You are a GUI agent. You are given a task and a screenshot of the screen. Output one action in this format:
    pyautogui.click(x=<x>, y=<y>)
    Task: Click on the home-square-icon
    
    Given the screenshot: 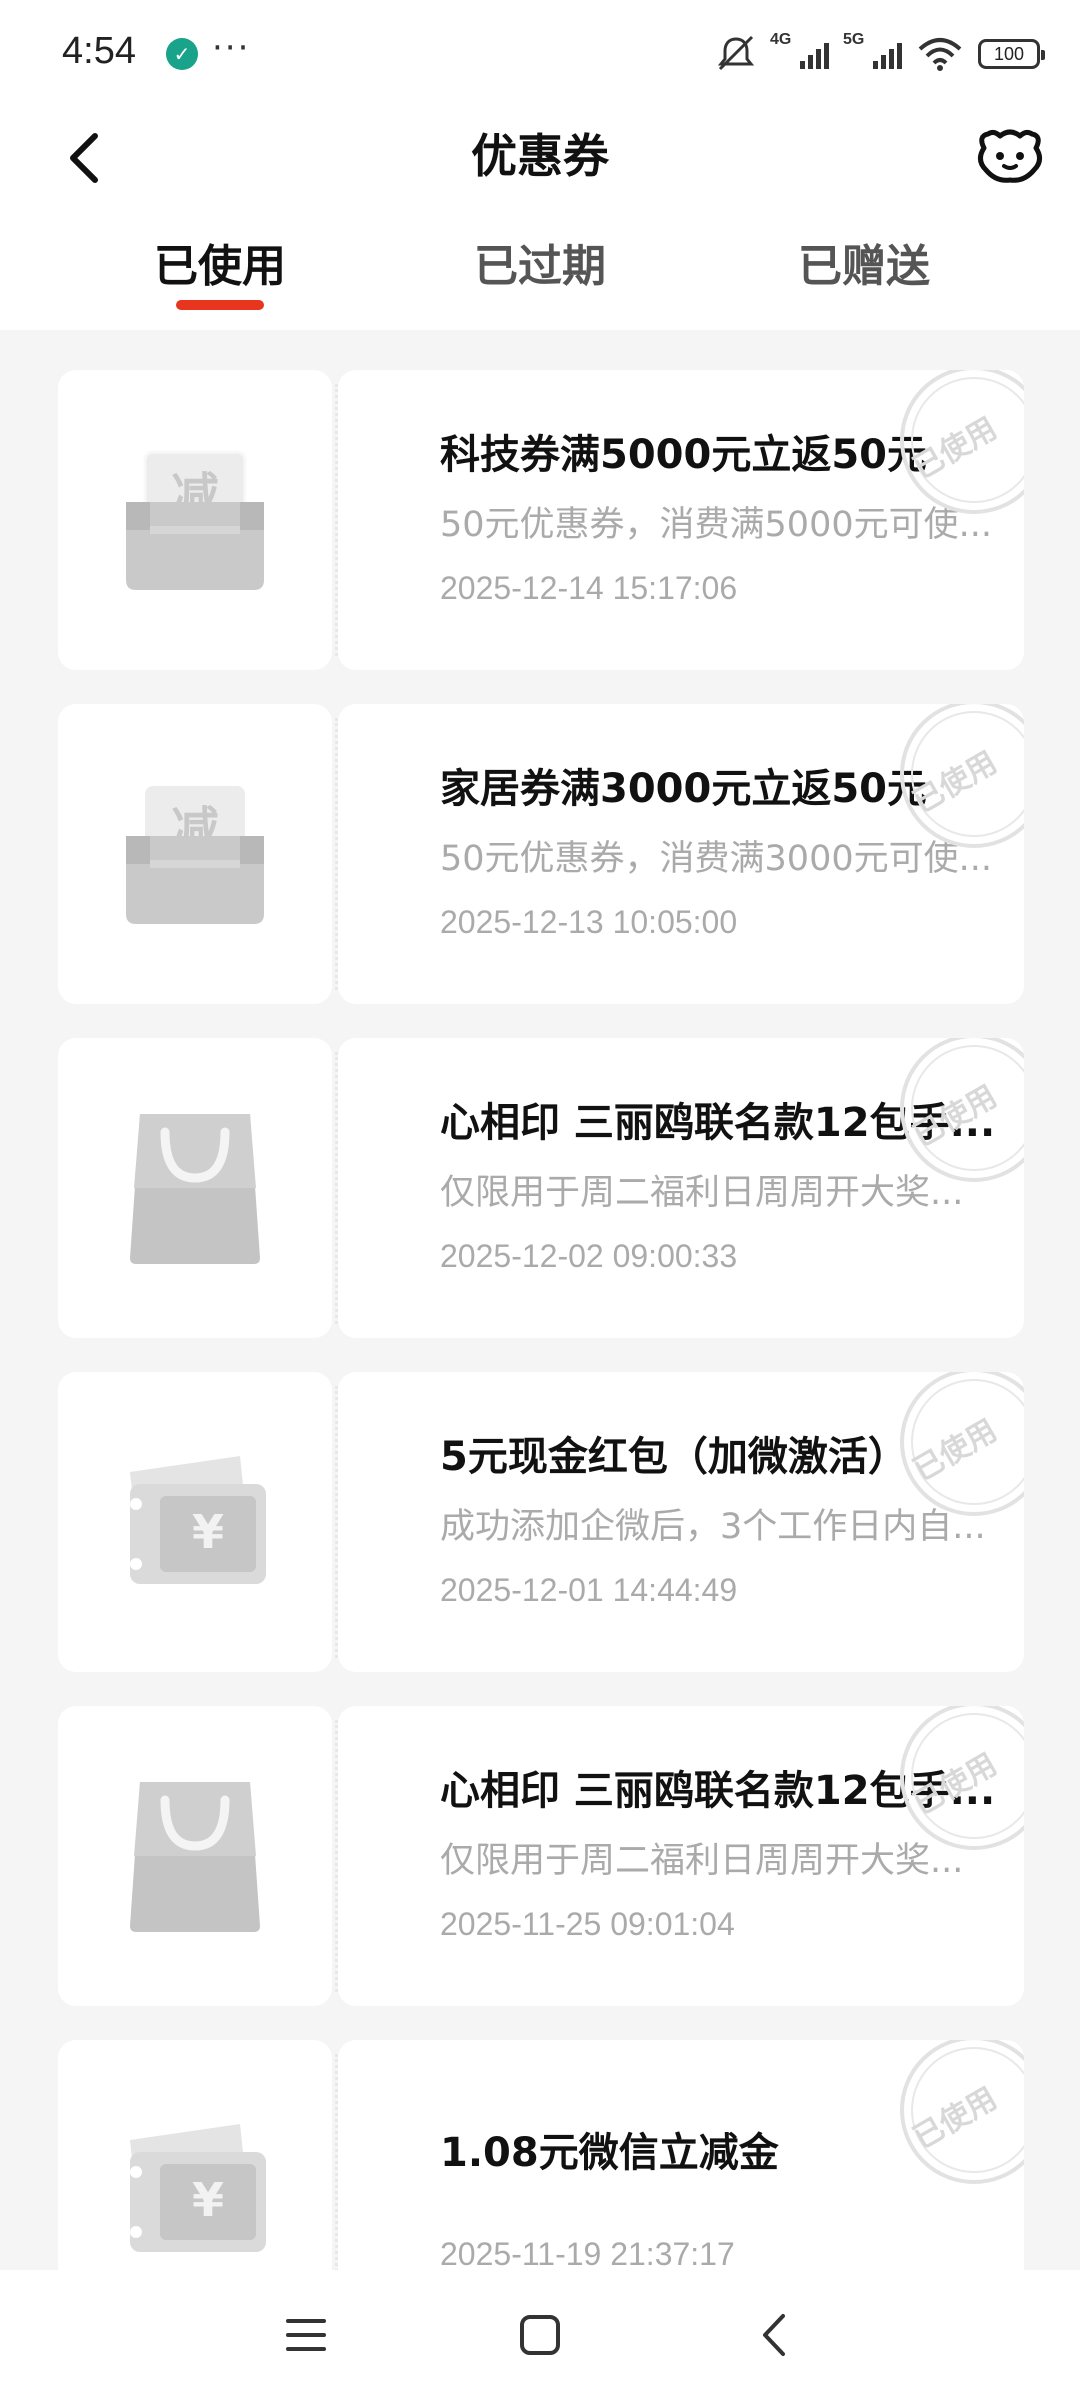 What is the action you would take?
    pyautogui.click(x=540, y=2335)
    